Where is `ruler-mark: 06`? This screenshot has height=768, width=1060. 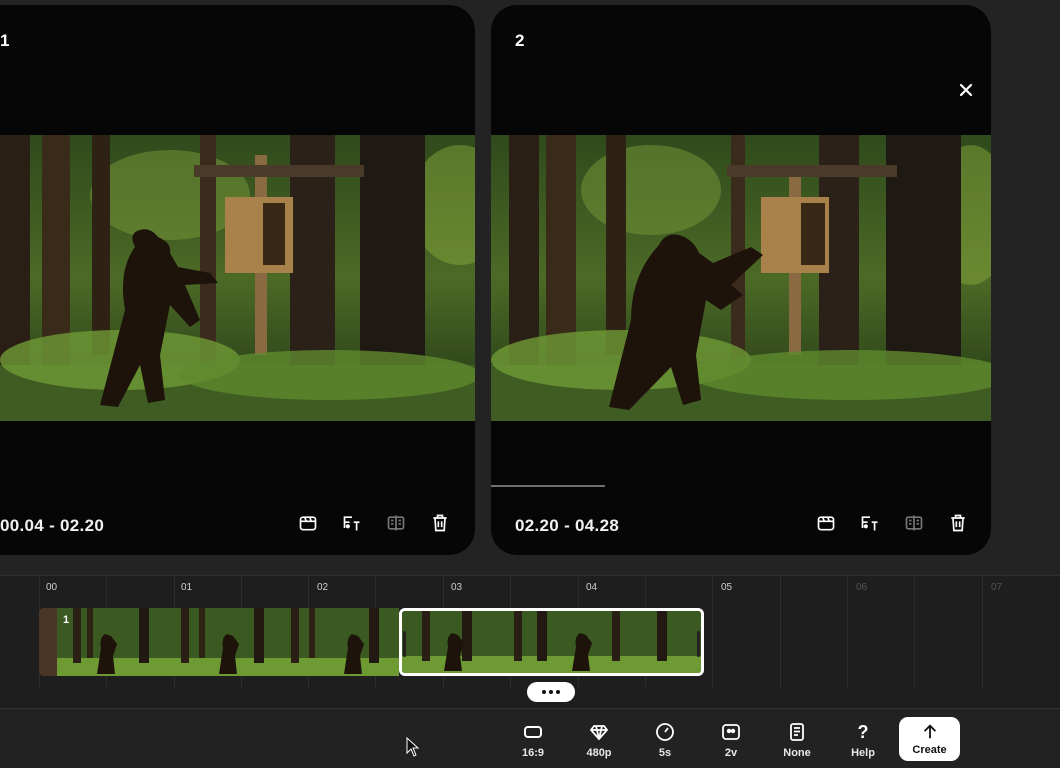
ruler-mark: 06 is located at coordinates (862, 587).